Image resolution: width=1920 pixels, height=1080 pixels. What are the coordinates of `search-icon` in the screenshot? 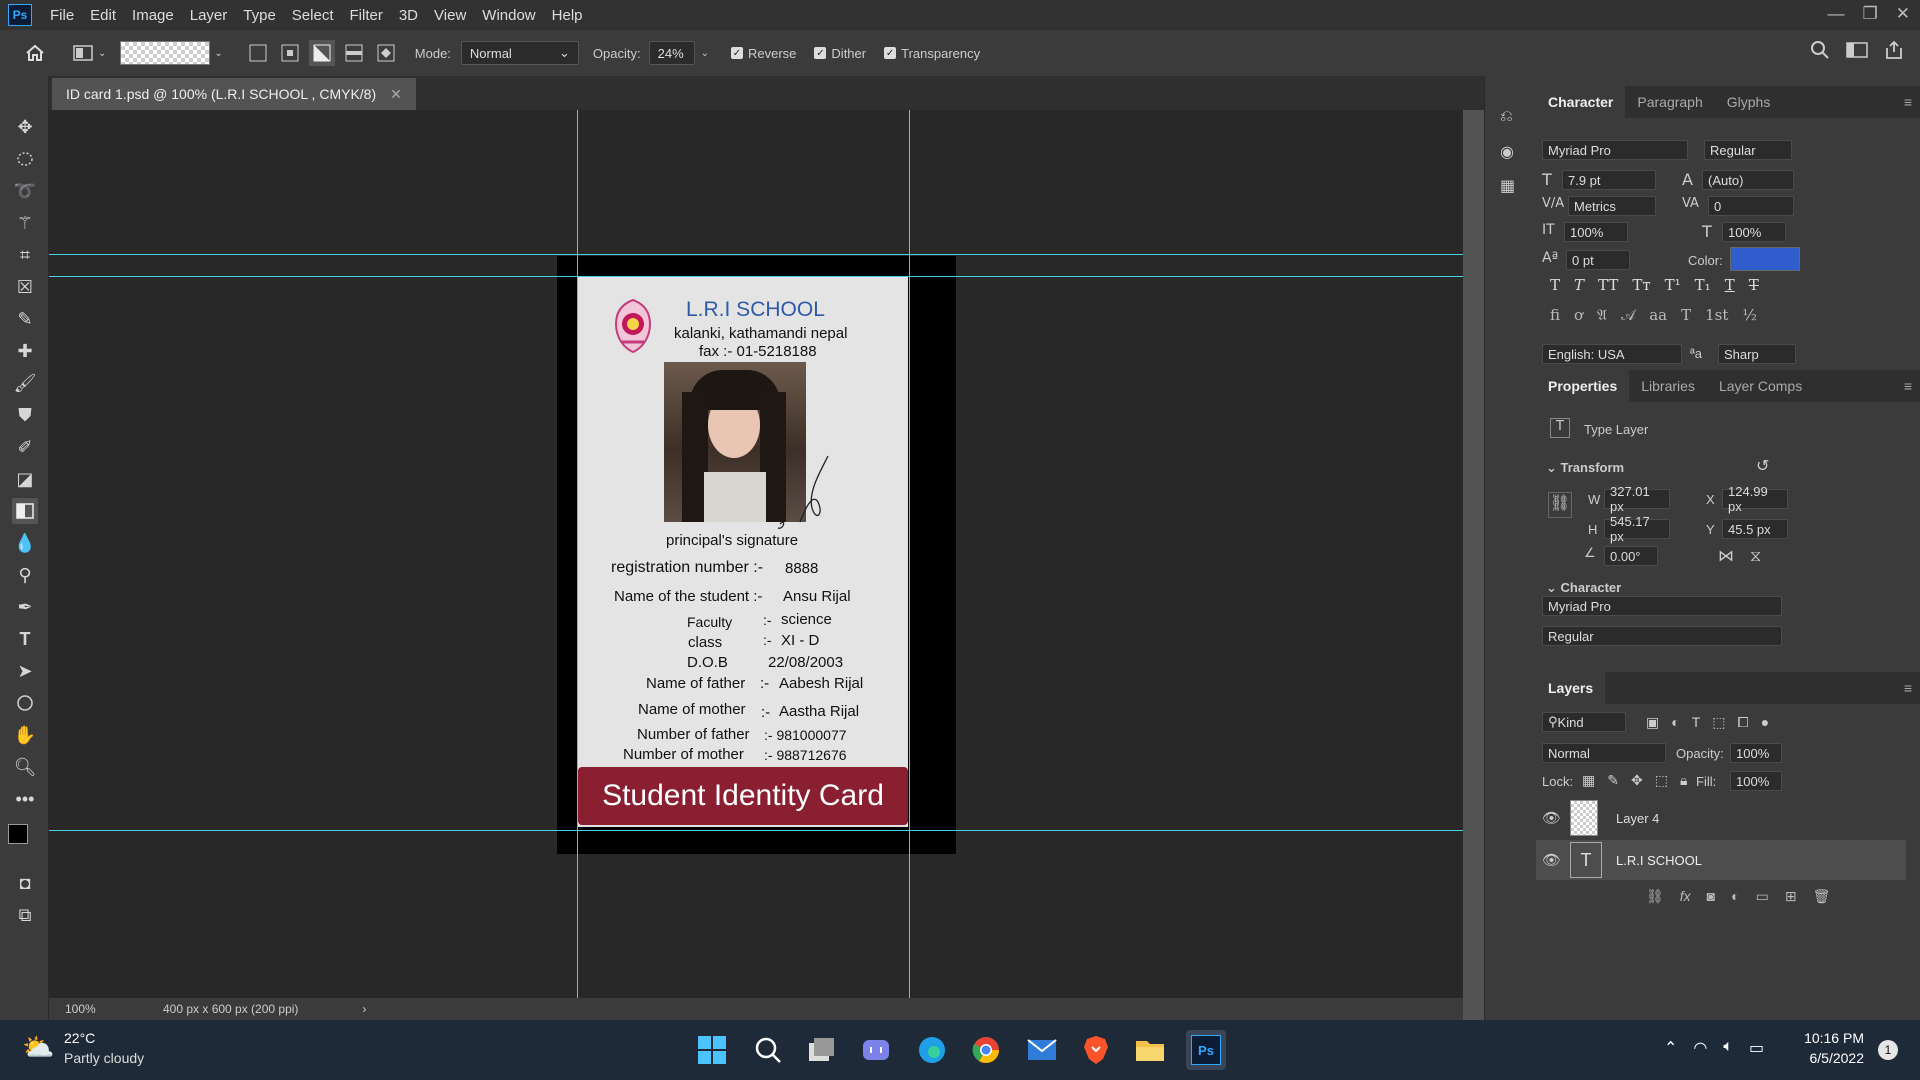 It's located at (768, 1050).